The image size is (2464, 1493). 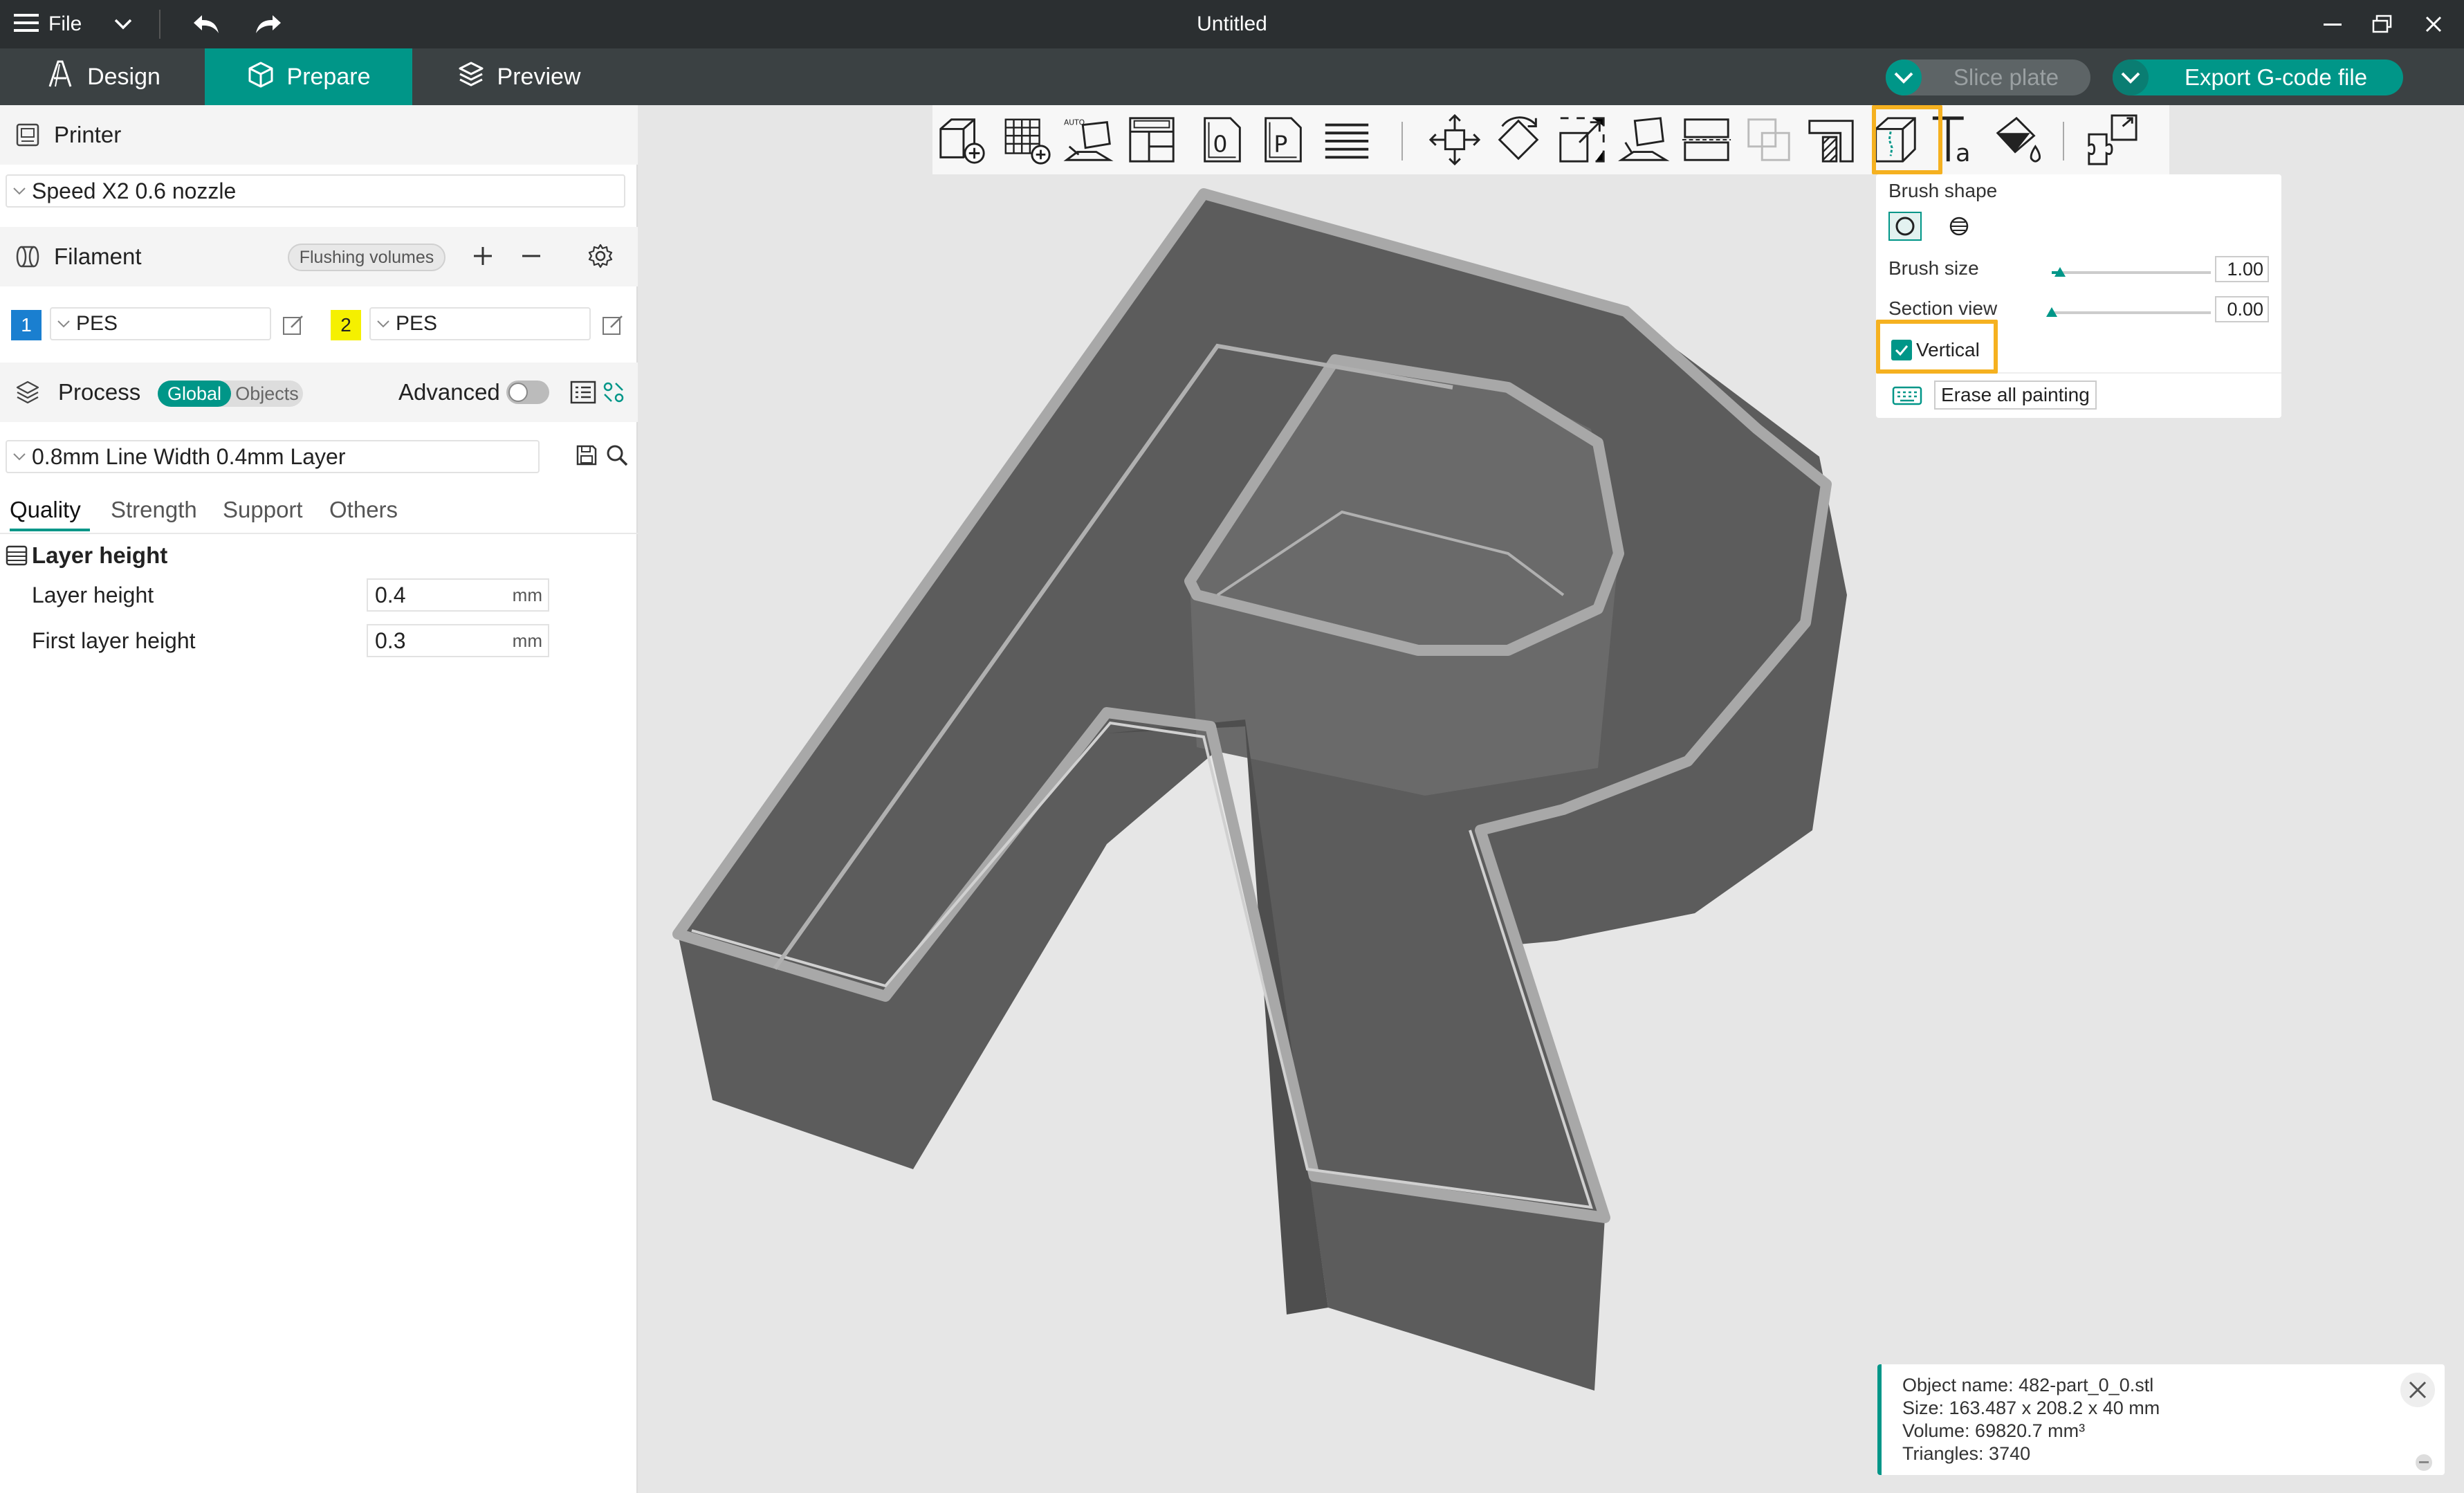 What do you see at coordinates (1551, 139) in the screenshot?
I see `tools-toolbar: AUTO 0 P a` at bounding box center [1551, 139].